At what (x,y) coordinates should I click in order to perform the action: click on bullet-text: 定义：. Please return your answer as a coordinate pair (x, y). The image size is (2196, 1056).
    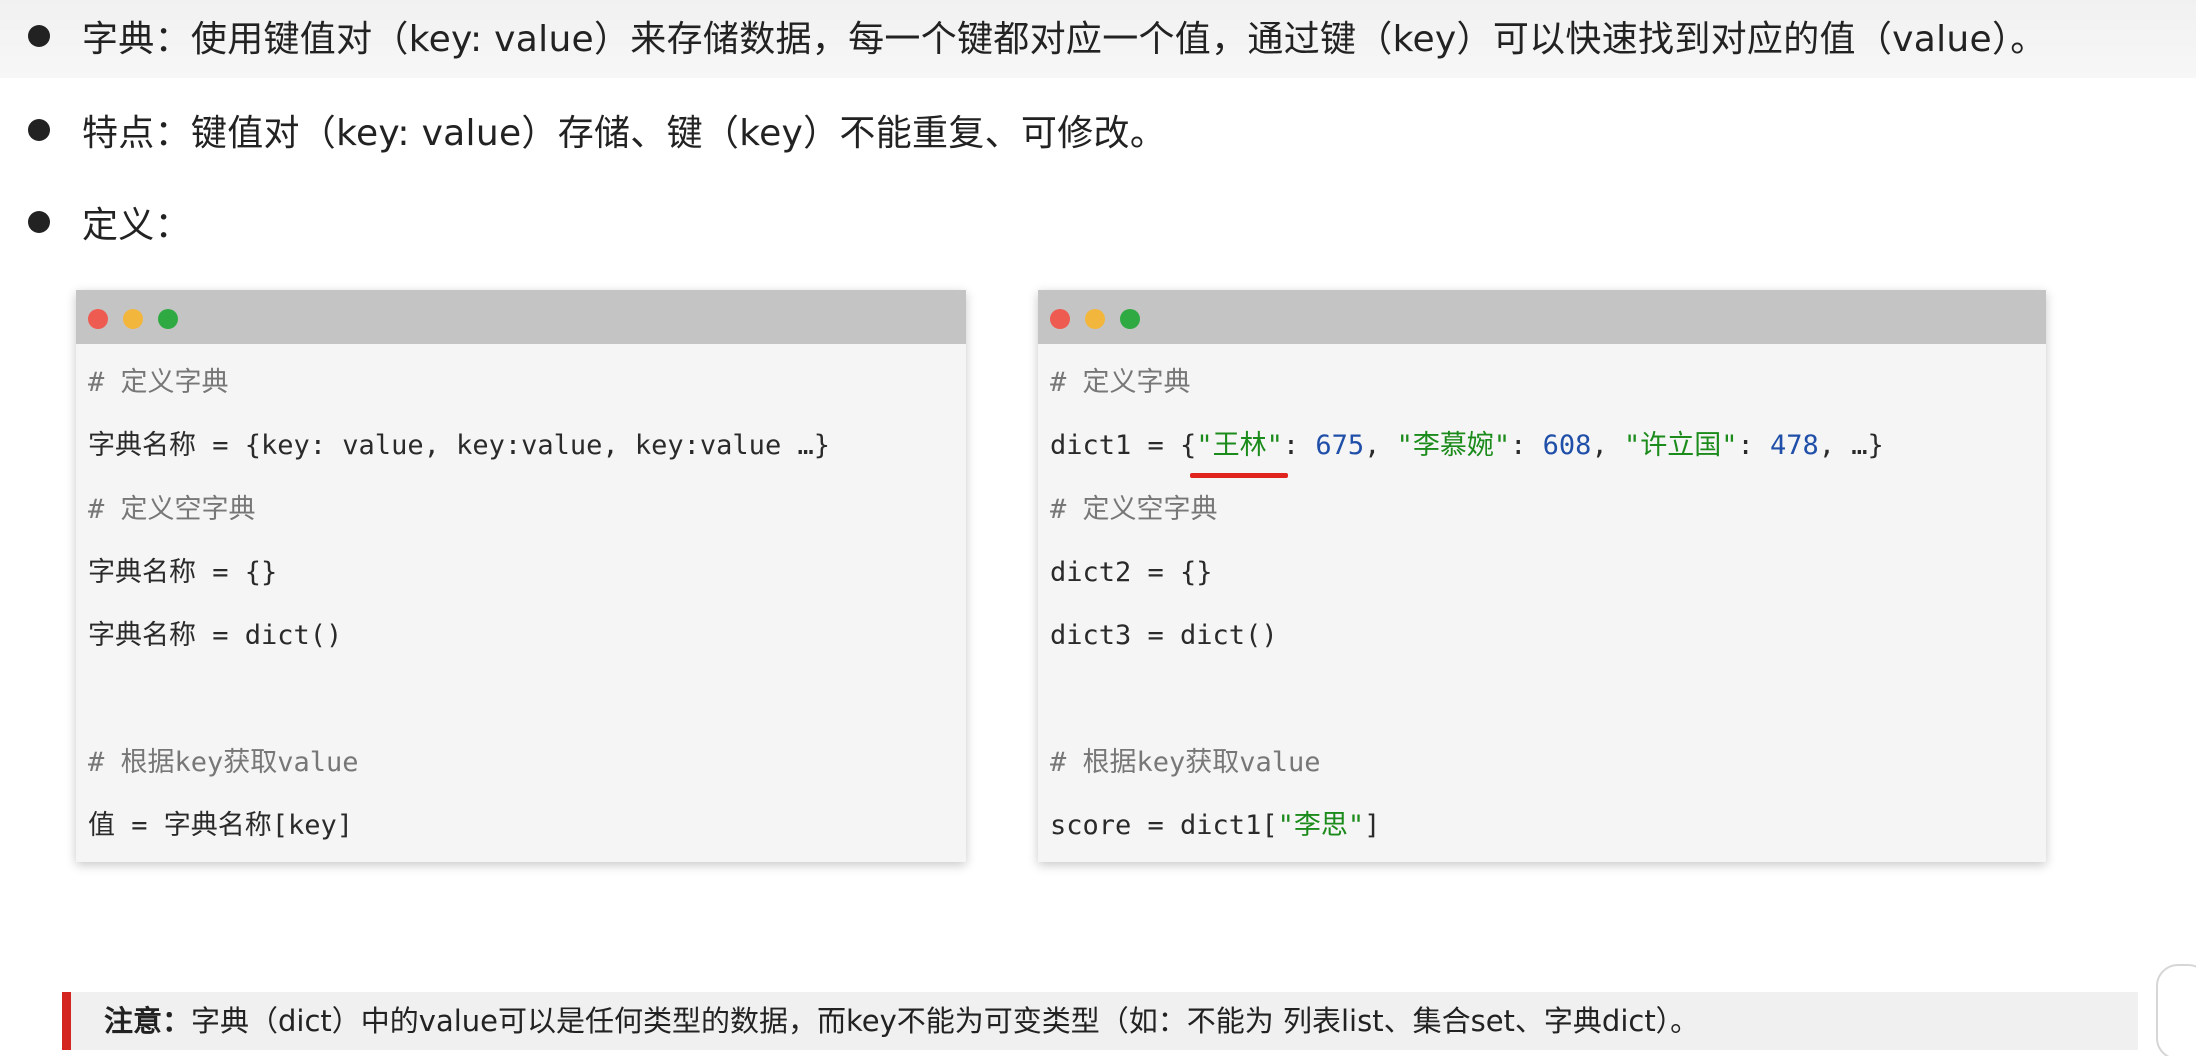
    Looking at the image, I should click on (136, 225).